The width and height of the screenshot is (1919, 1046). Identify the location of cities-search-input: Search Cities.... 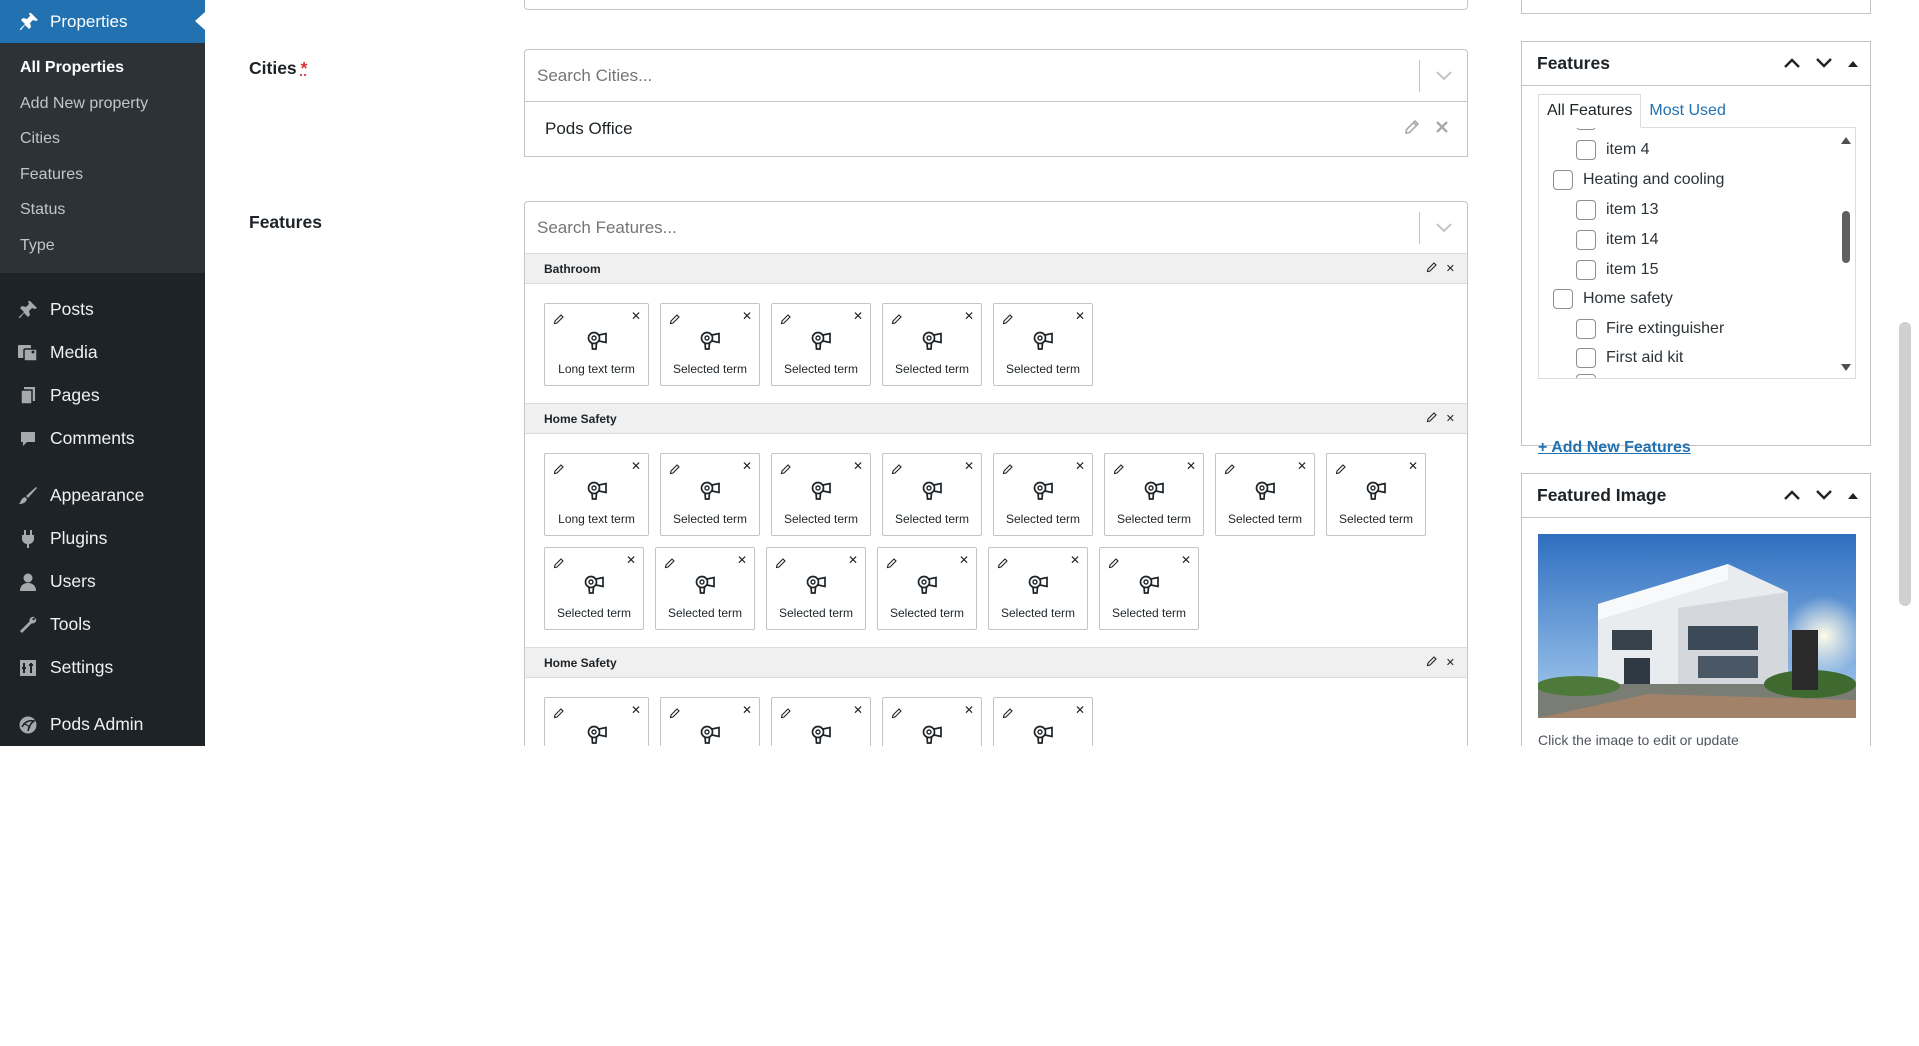
(972, 76).